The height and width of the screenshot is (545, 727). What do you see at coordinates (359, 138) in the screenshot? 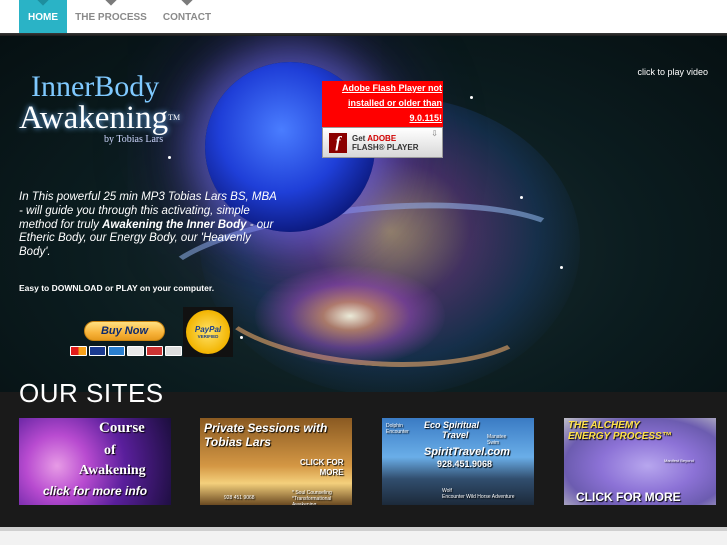
I see `get-label: Get` at bounding box center [359, 138].